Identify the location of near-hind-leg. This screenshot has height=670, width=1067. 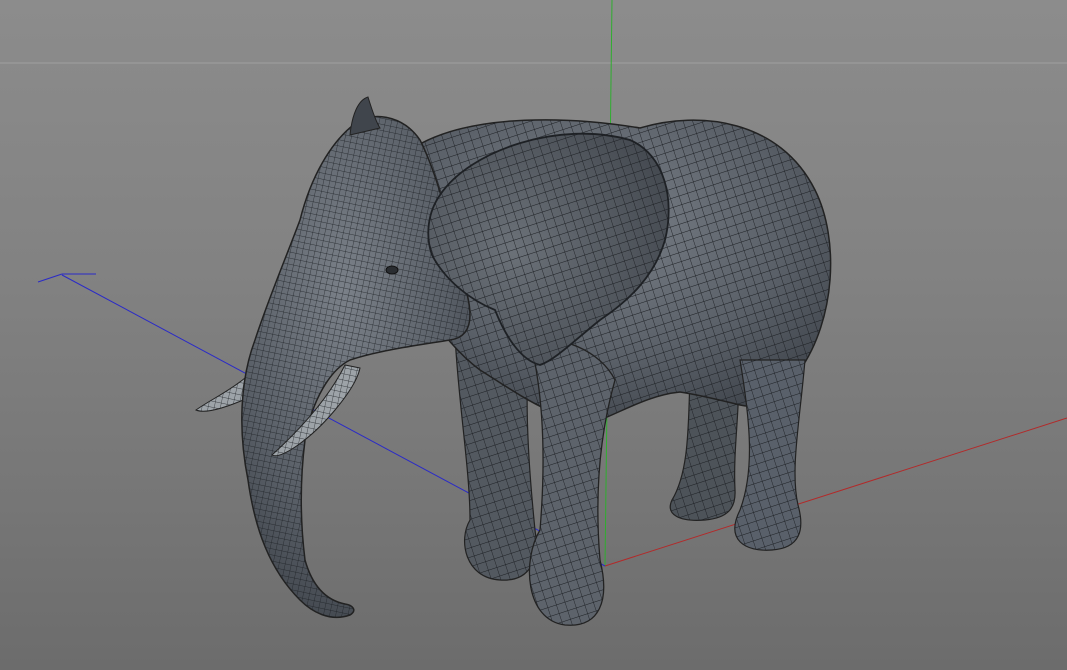
(770, 455).